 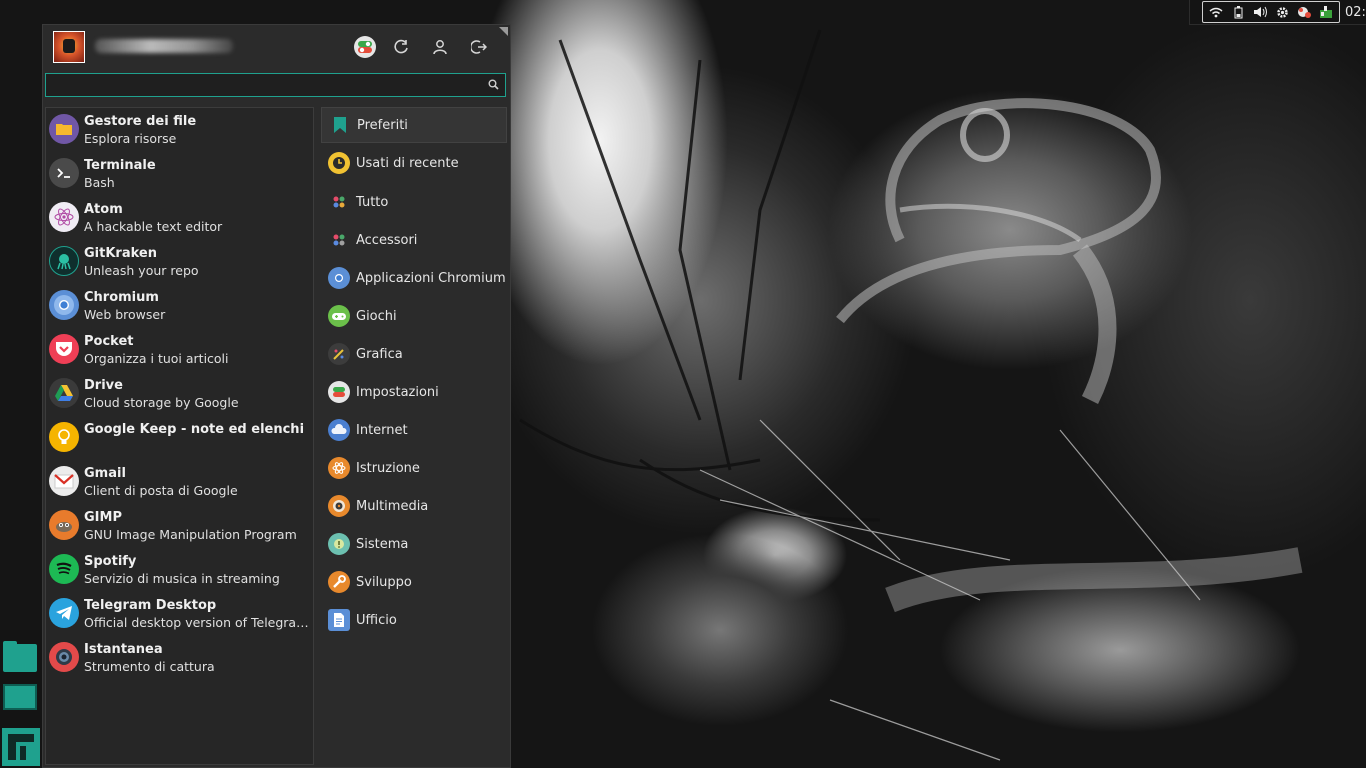 I want to click on list-item: Spotify Servizio di musica in streaming, so click(x=179, y=571).